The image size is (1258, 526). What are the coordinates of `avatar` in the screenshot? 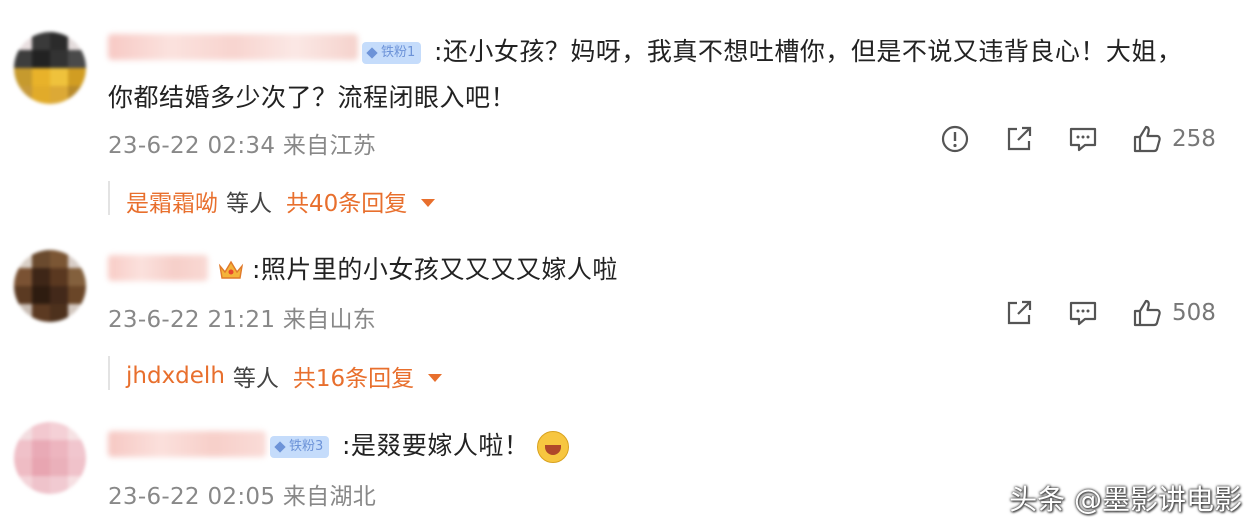 It's located at (50, 458).